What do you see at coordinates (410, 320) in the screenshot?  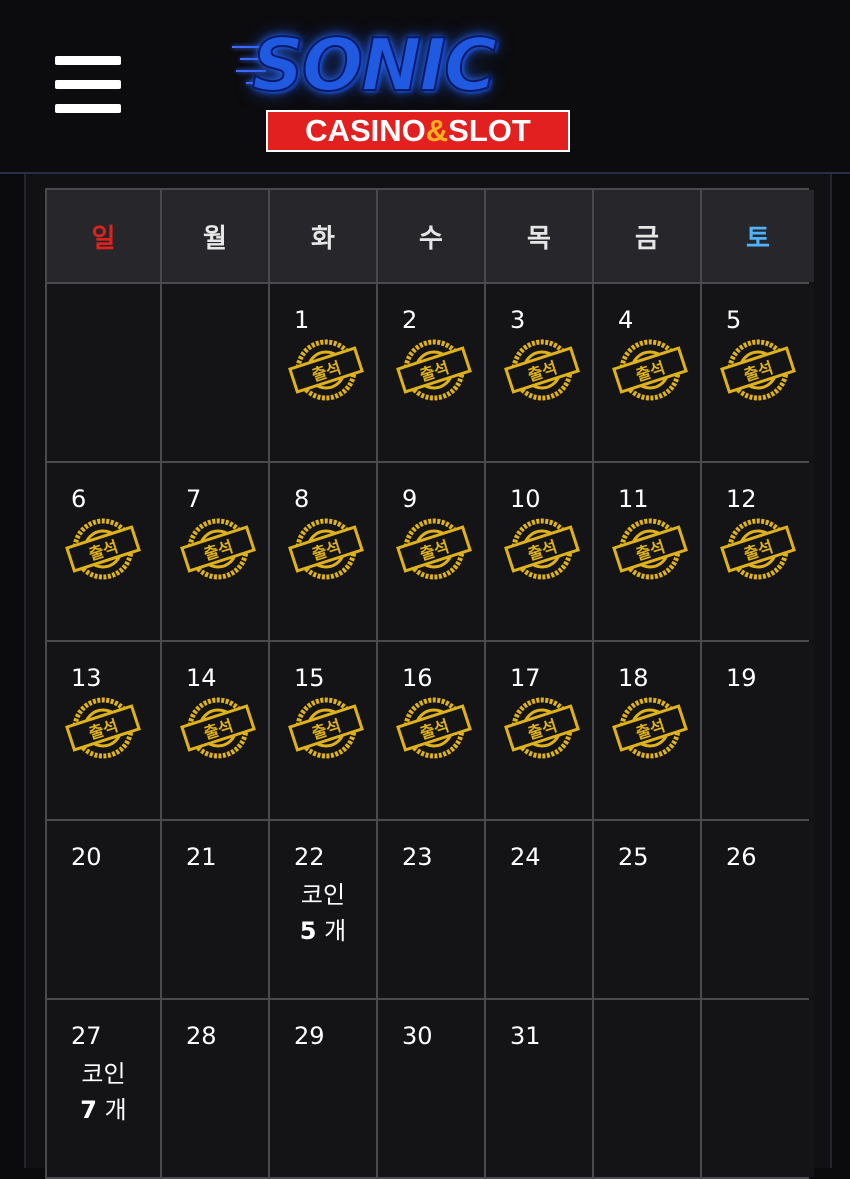 I see `day-number: 2` at bounding box center [410, 320].